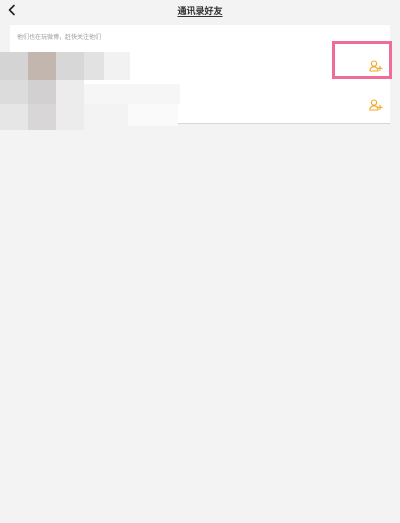  I want to click on top-nav-bar: 通讯录好友, so click(200, 10).